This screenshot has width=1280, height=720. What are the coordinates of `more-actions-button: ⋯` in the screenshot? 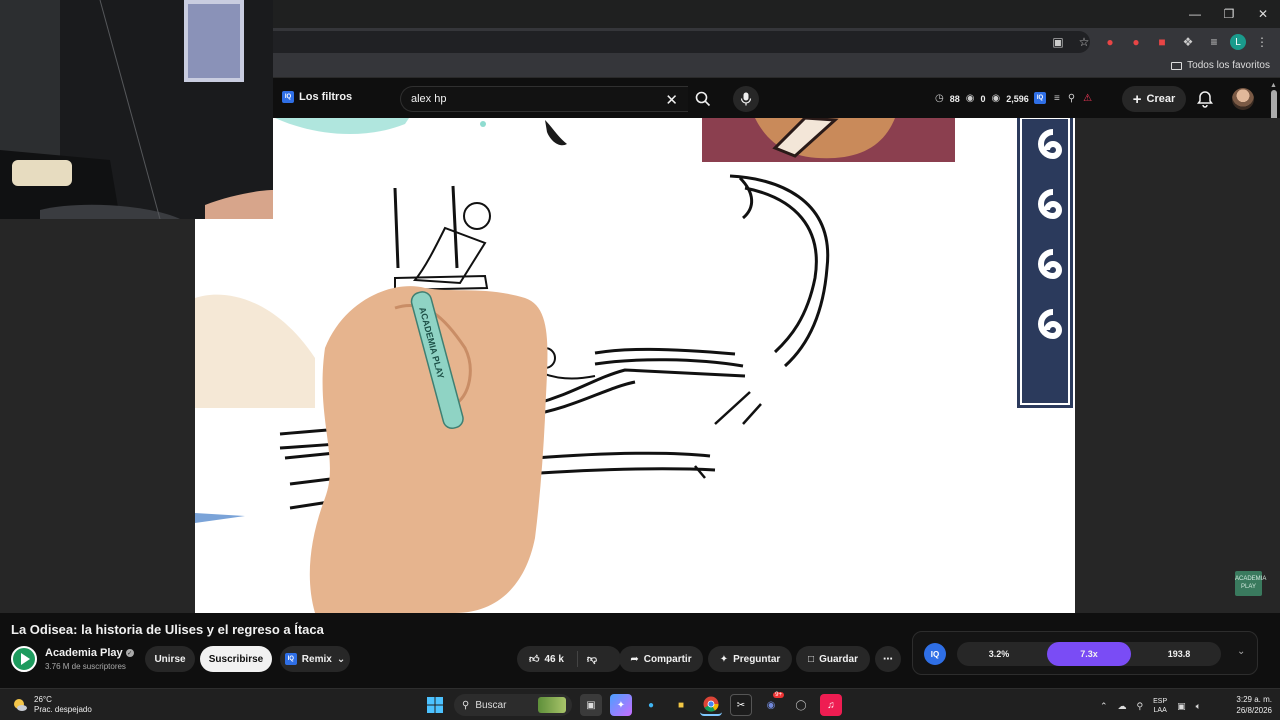 It's located at (888, 659).